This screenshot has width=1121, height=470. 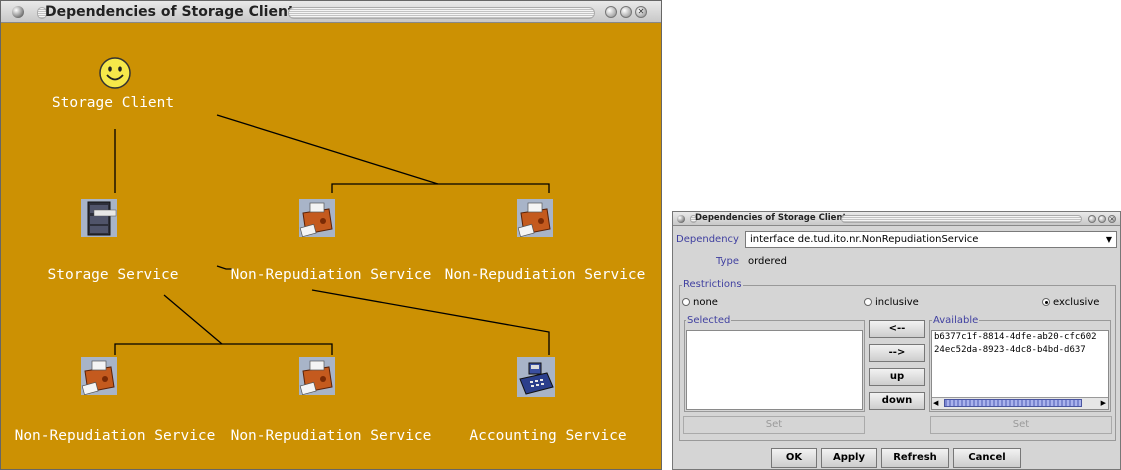 I want to click on radio-inclusive: inclusive, so click(x=891, y=303).